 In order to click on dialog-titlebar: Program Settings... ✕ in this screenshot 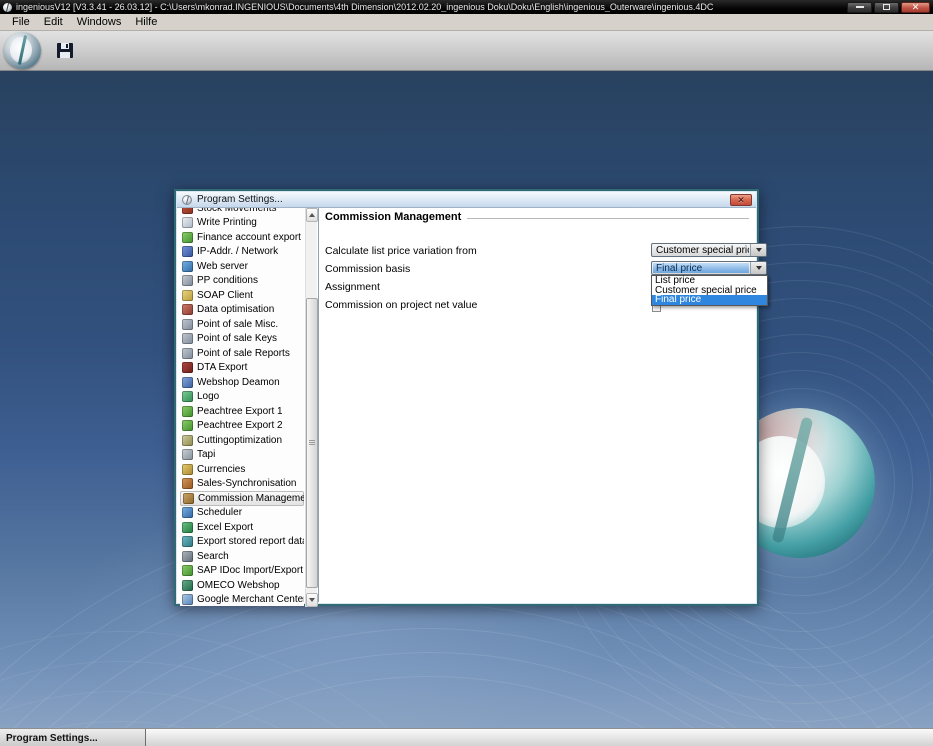, I will do `click(466, 200)`.